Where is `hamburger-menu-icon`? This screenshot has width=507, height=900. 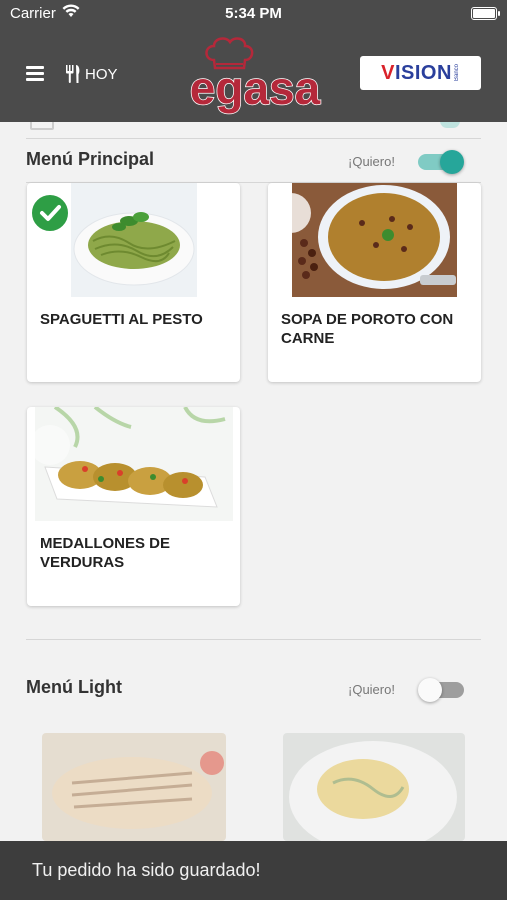 hamburger-menu-icon is located at coordinates (35, 73).